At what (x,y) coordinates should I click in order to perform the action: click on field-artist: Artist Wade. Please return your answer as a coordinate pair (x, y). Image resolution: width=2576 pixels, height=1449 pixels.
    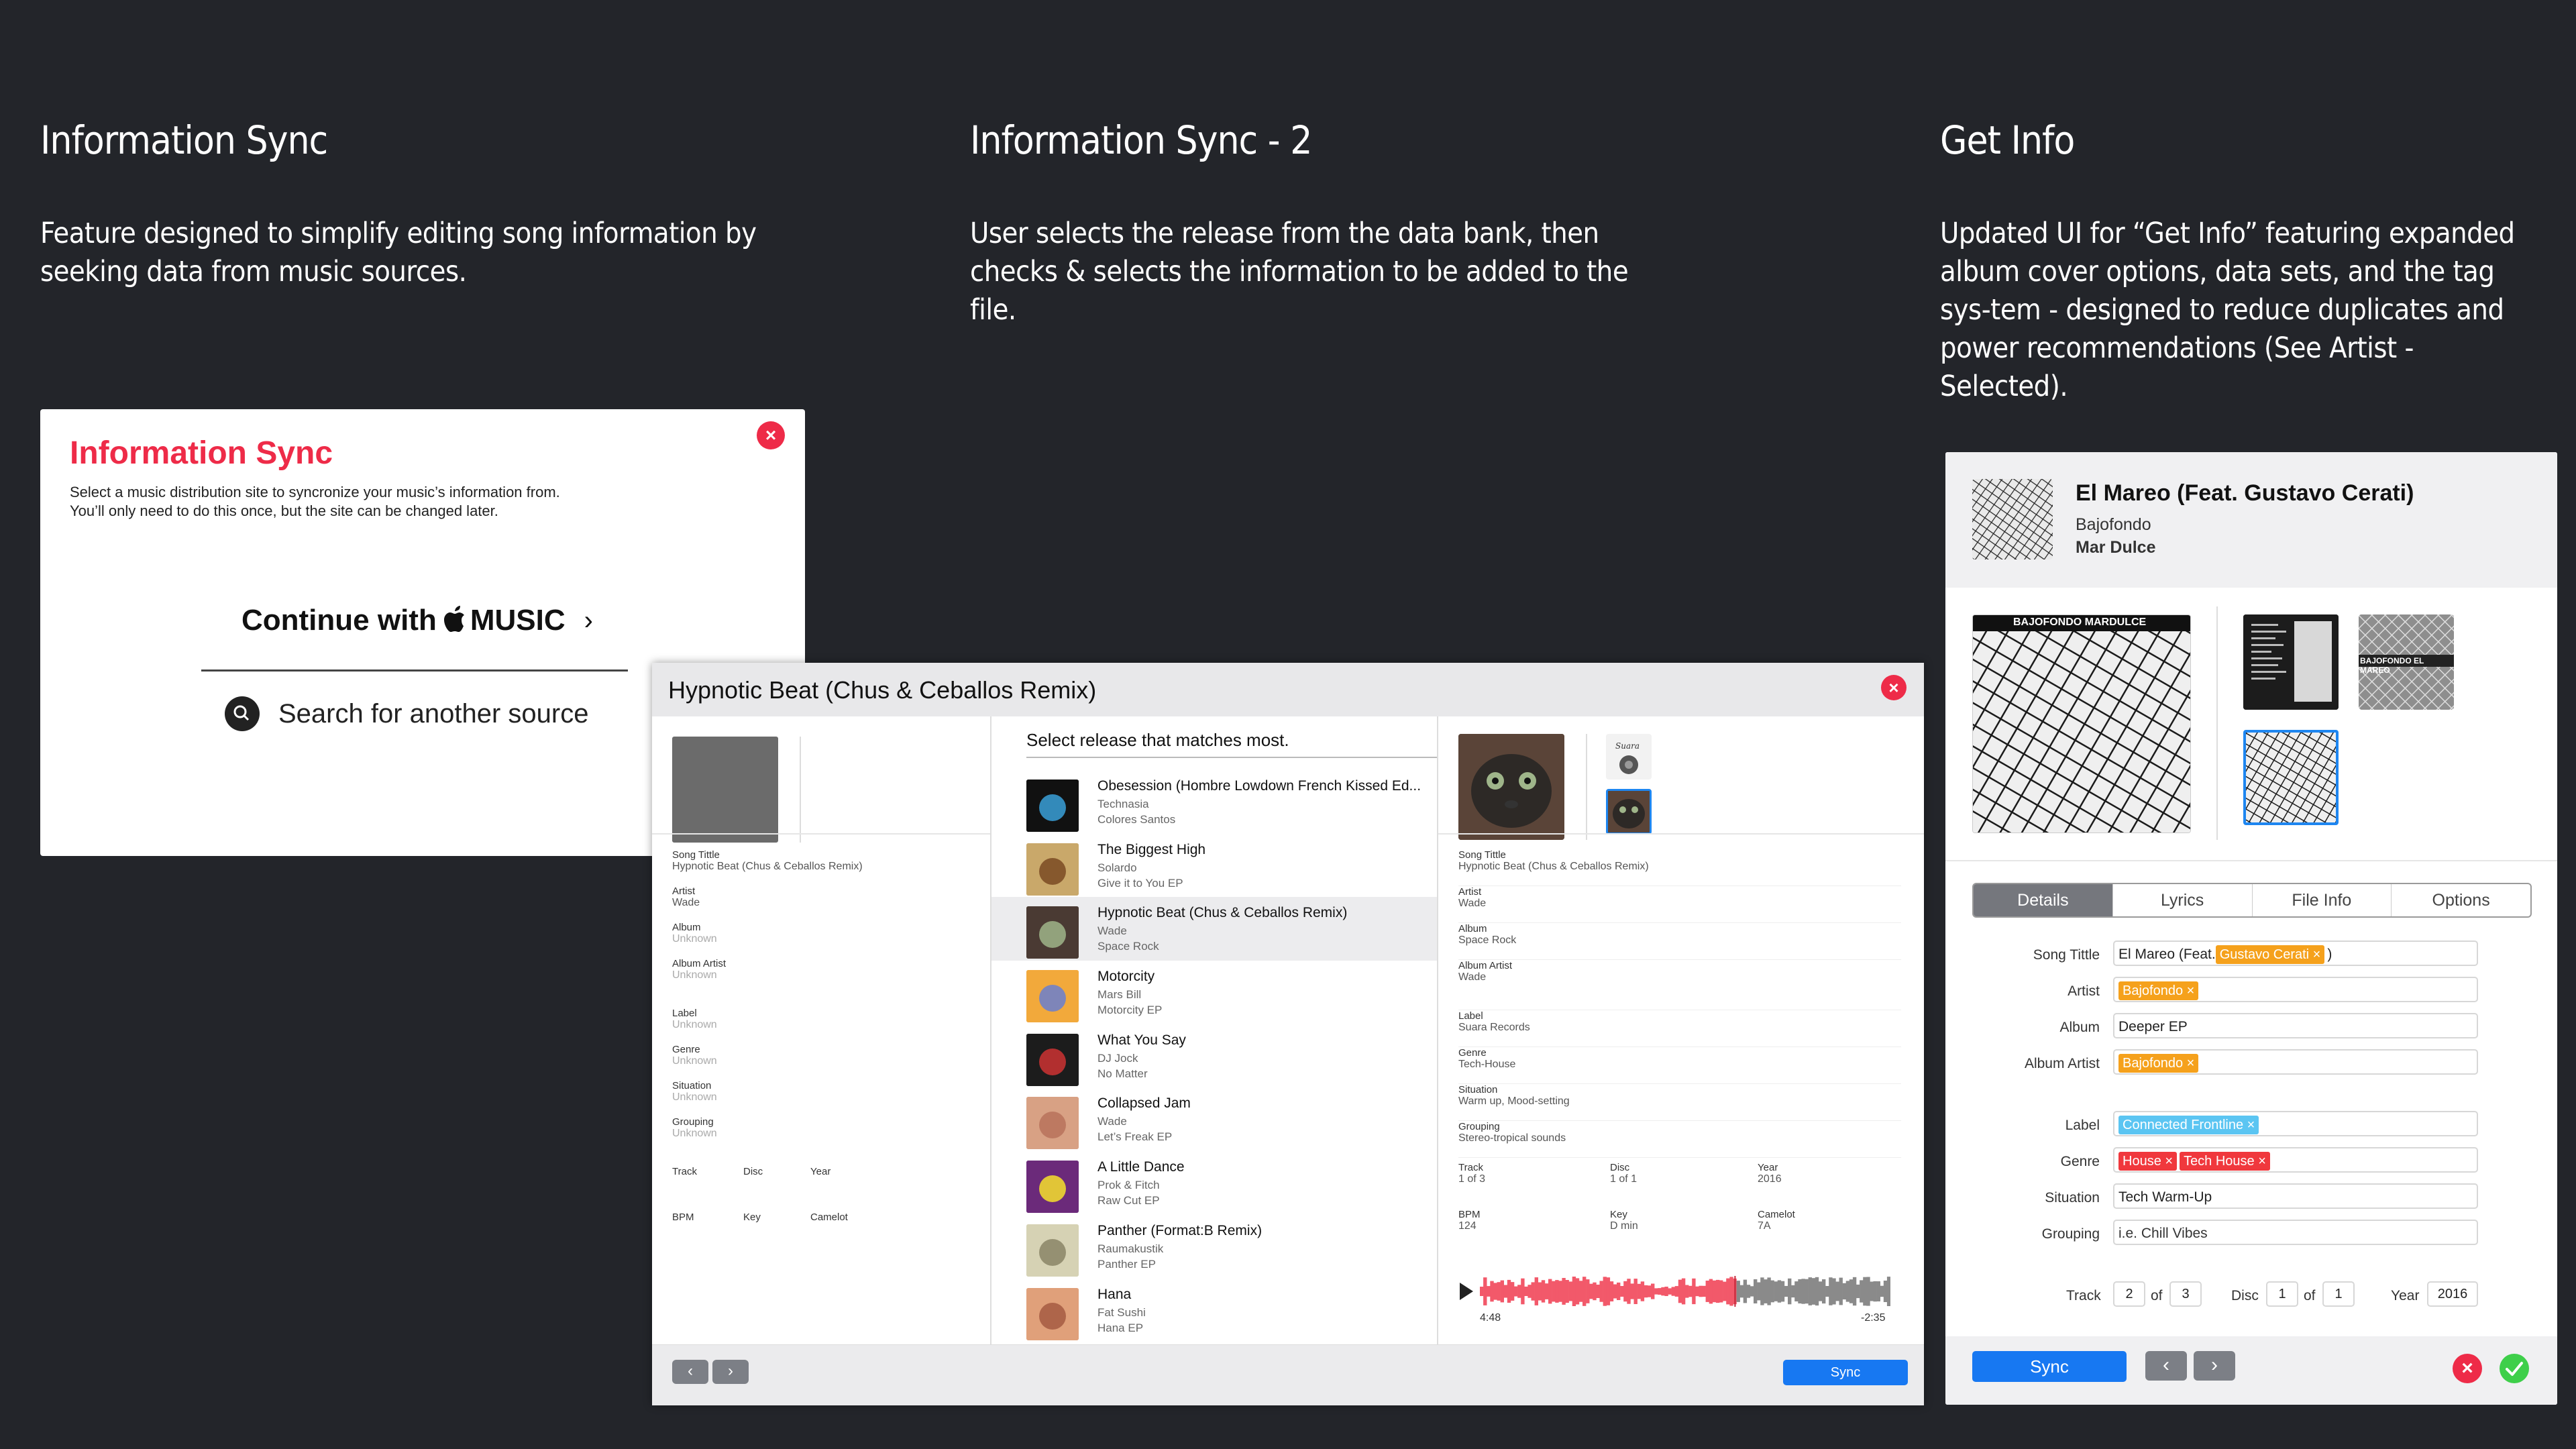
    Looking at the image, I should click on (826, 903).